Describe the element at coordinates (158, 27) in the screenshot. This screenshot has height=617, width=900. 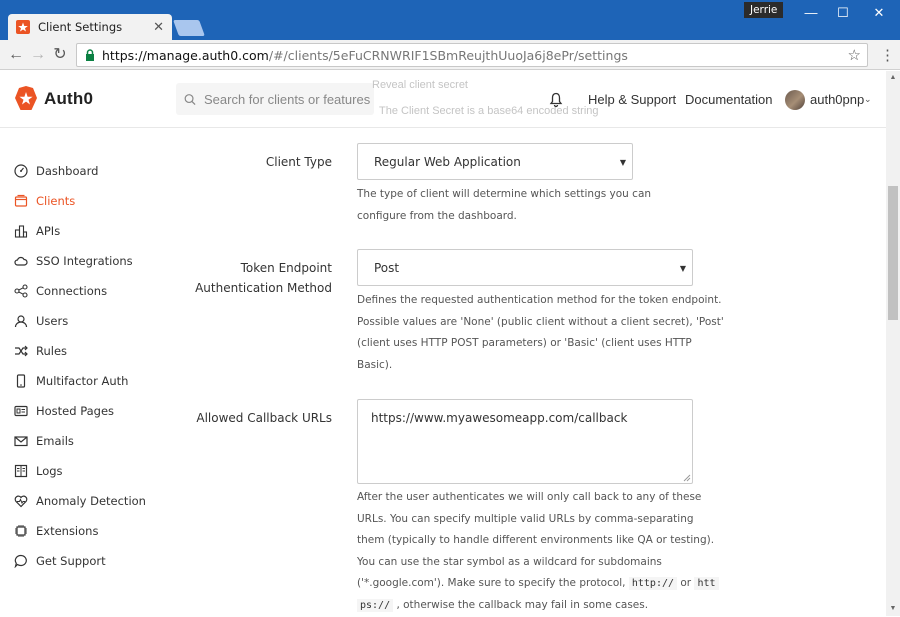
I see `tab-close-icon: ✕` at that location.